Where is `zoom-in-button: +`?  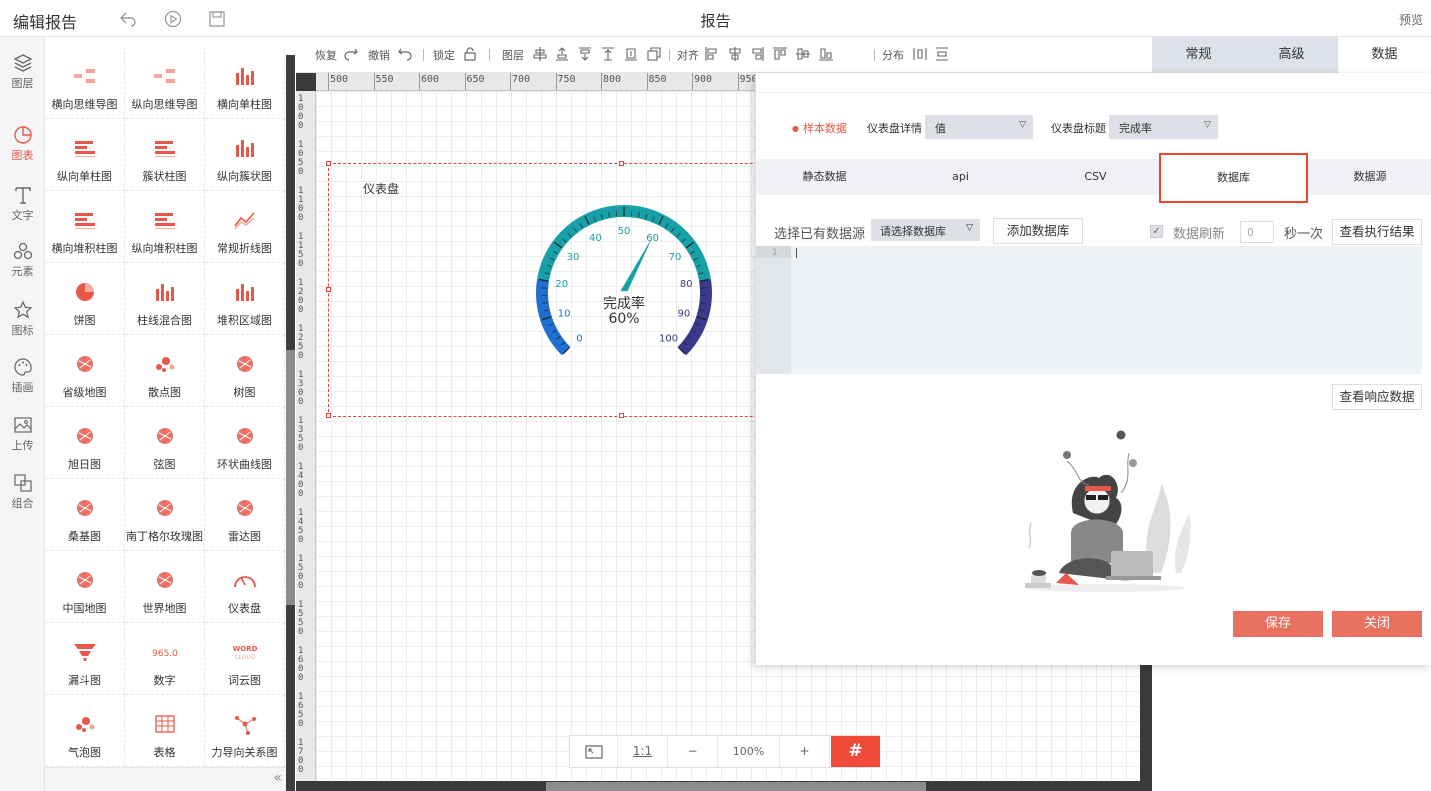
zoom-in-button: + is located at coordinates (805, 751).